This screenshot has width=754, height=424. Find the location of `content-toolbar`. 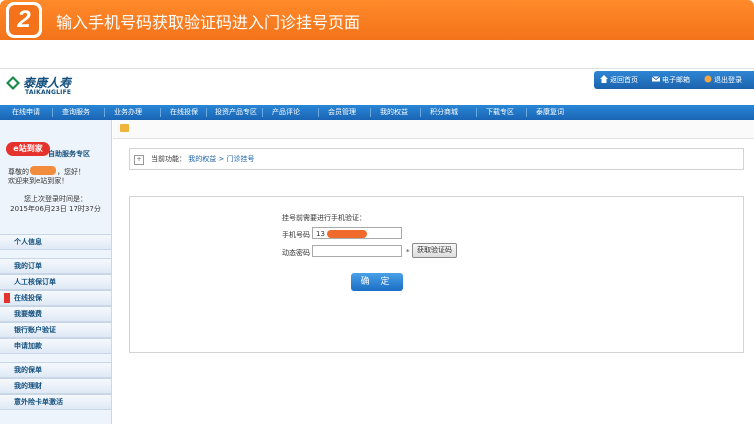

content-toolbar is located at coordinates (433, 129).